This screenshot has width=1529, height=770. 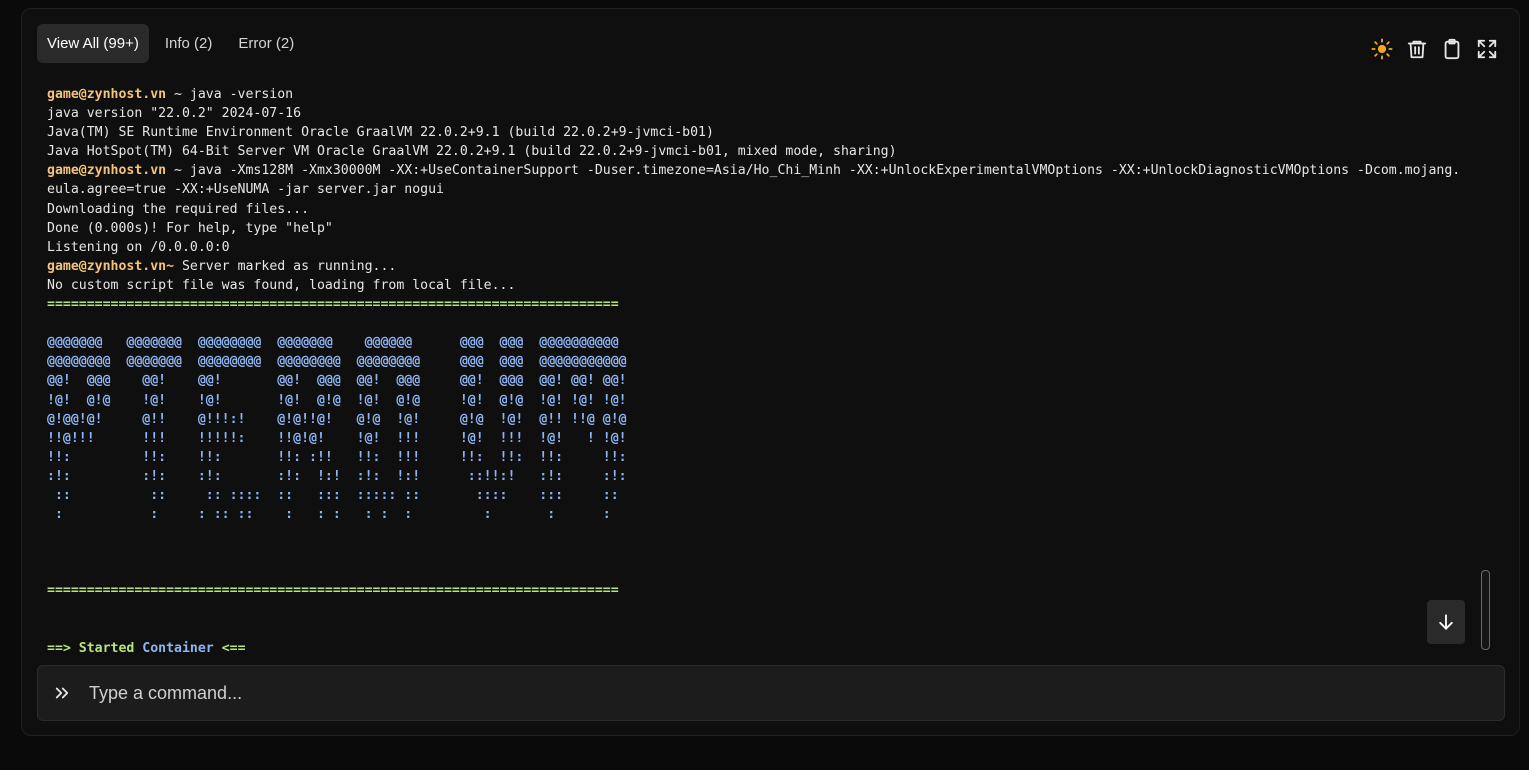 I want to click on console-scrollbar, so click(x=1485, y=610).